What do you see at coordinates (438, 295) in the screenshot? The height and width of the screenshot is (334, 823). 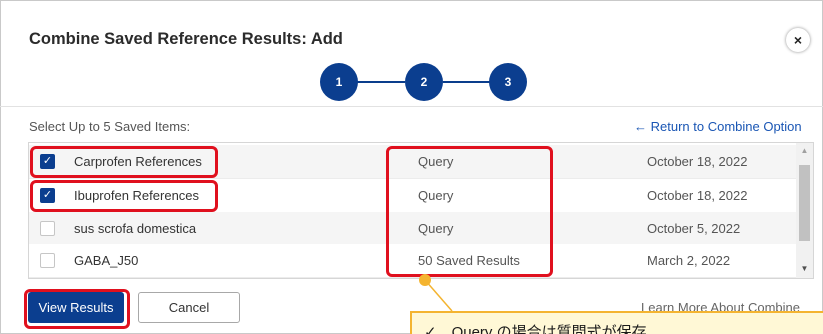 I see `callout-connector` at bounding box center [438, 295].